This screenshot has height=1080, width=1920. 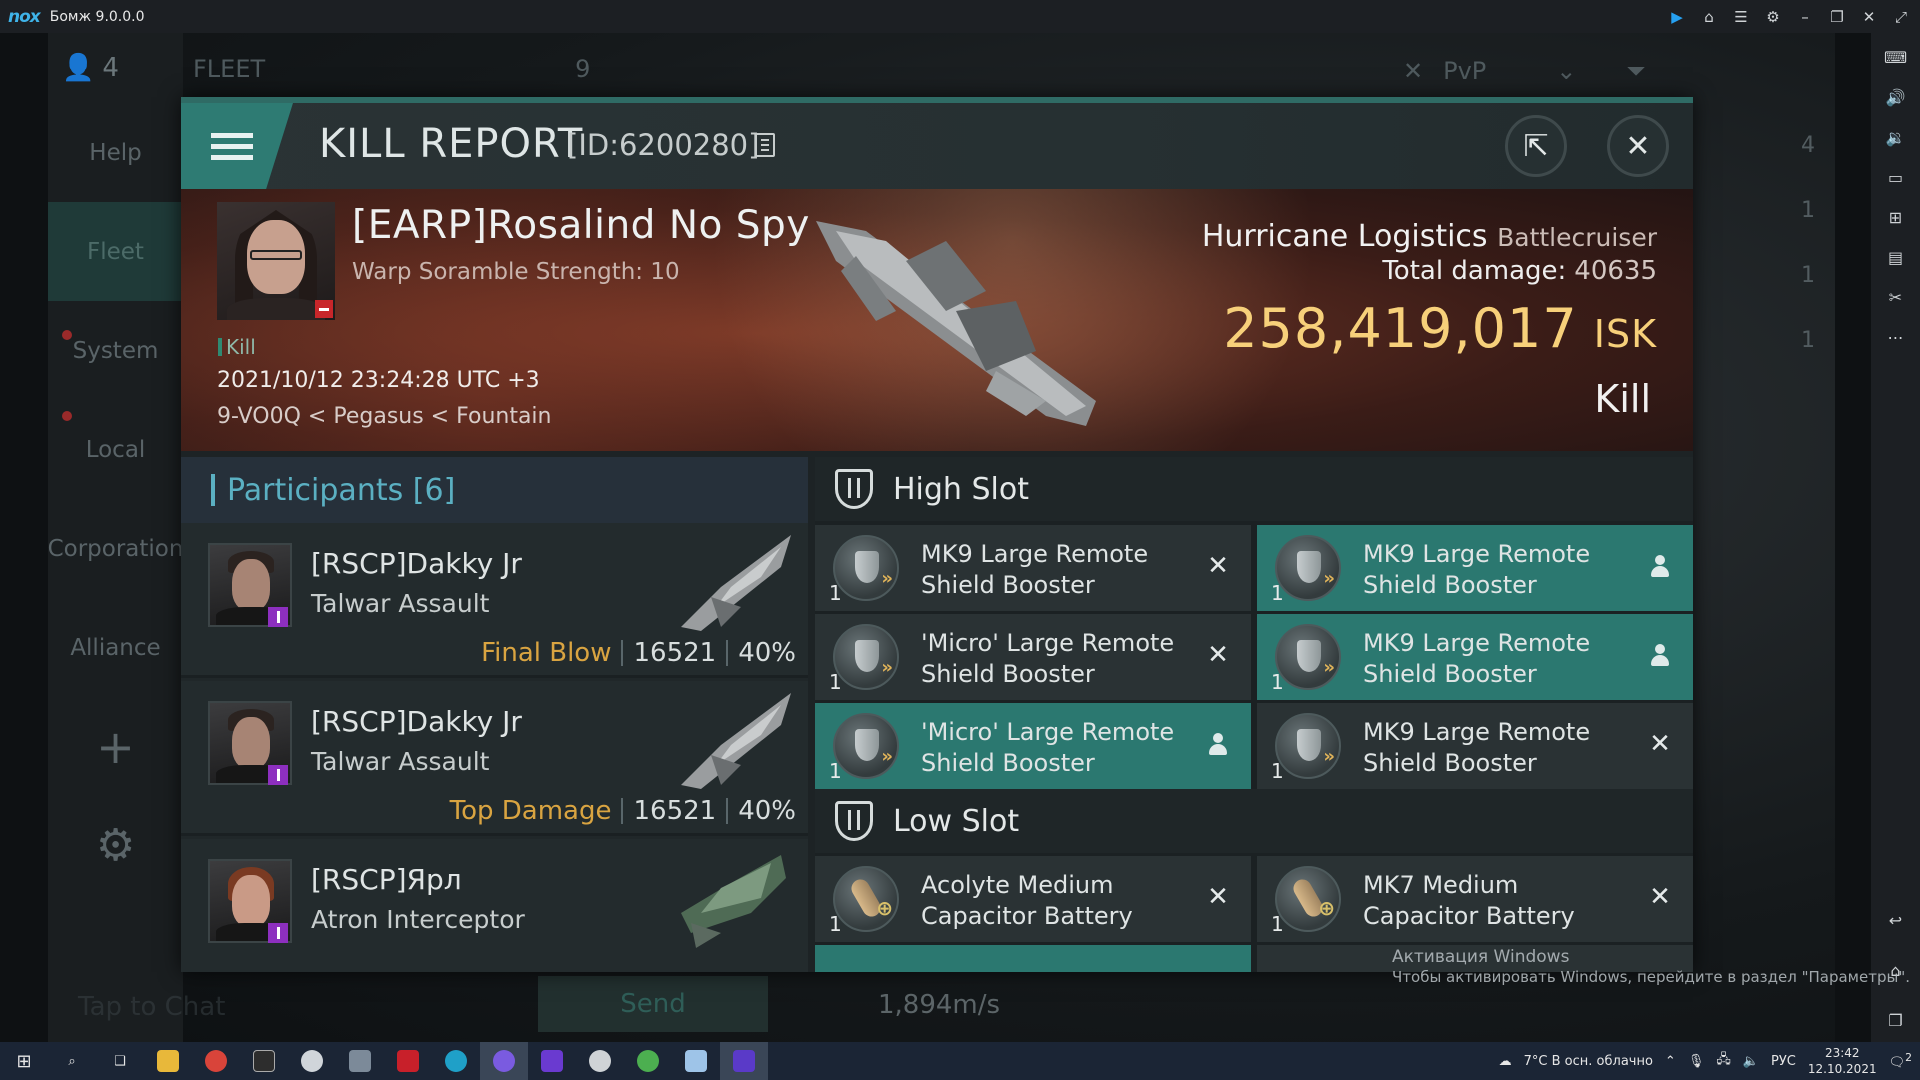 I want to click on minimize-icon: –, so click(x=1805, y=17).